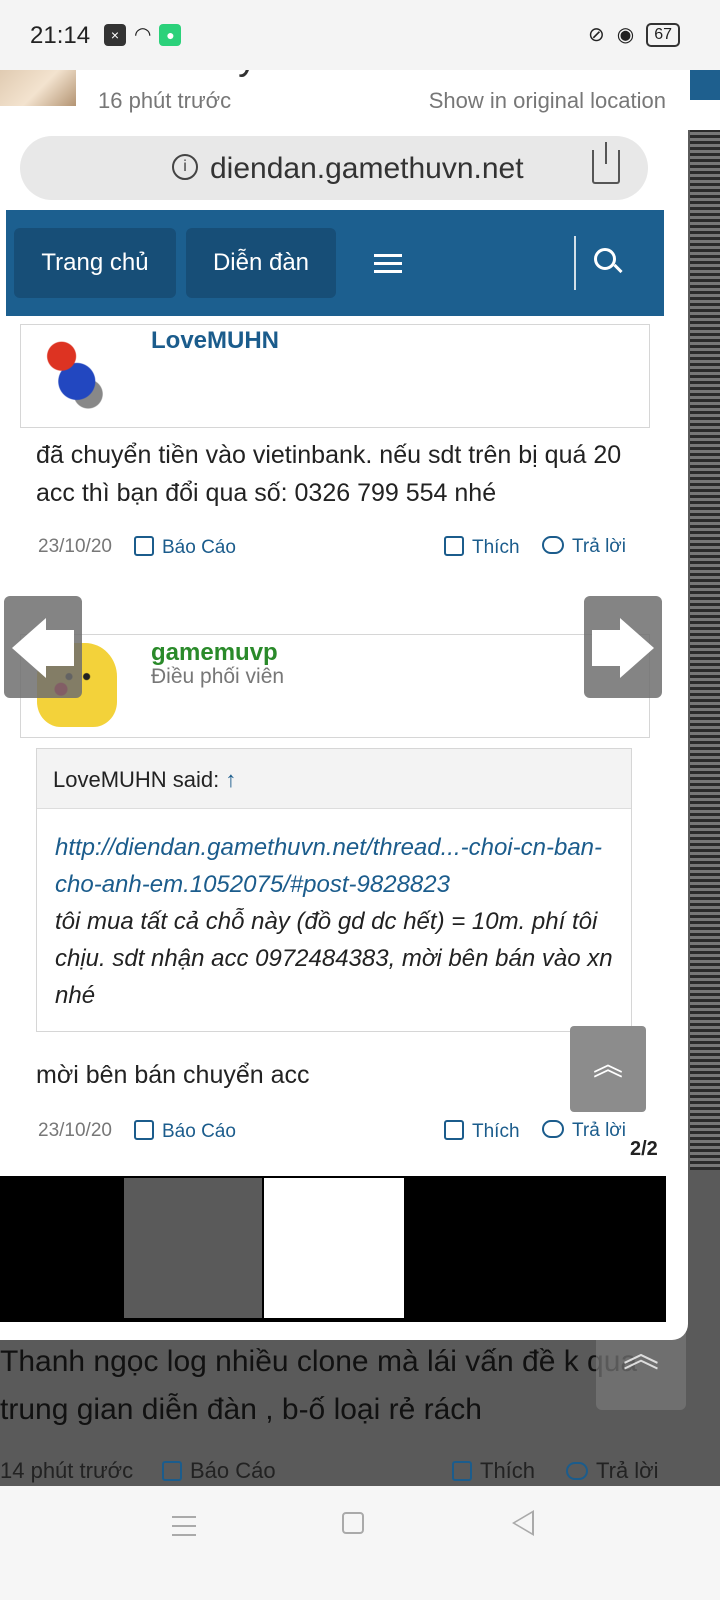  What do you see at coordinates (185, 547) in the screenshot?
I see `post1-report: Báo Cáo` at bounding box center [185, 547].